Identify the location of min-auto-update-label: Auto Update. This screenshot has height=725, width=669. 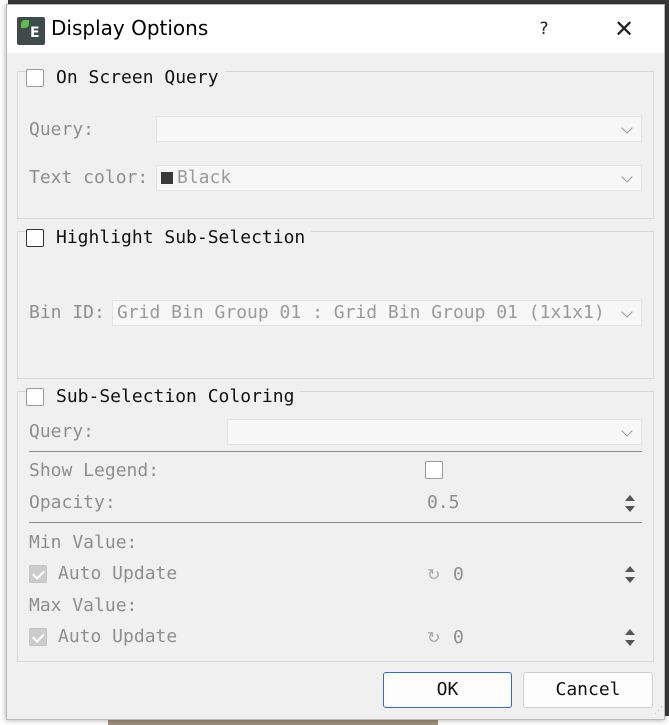
(118, 573).